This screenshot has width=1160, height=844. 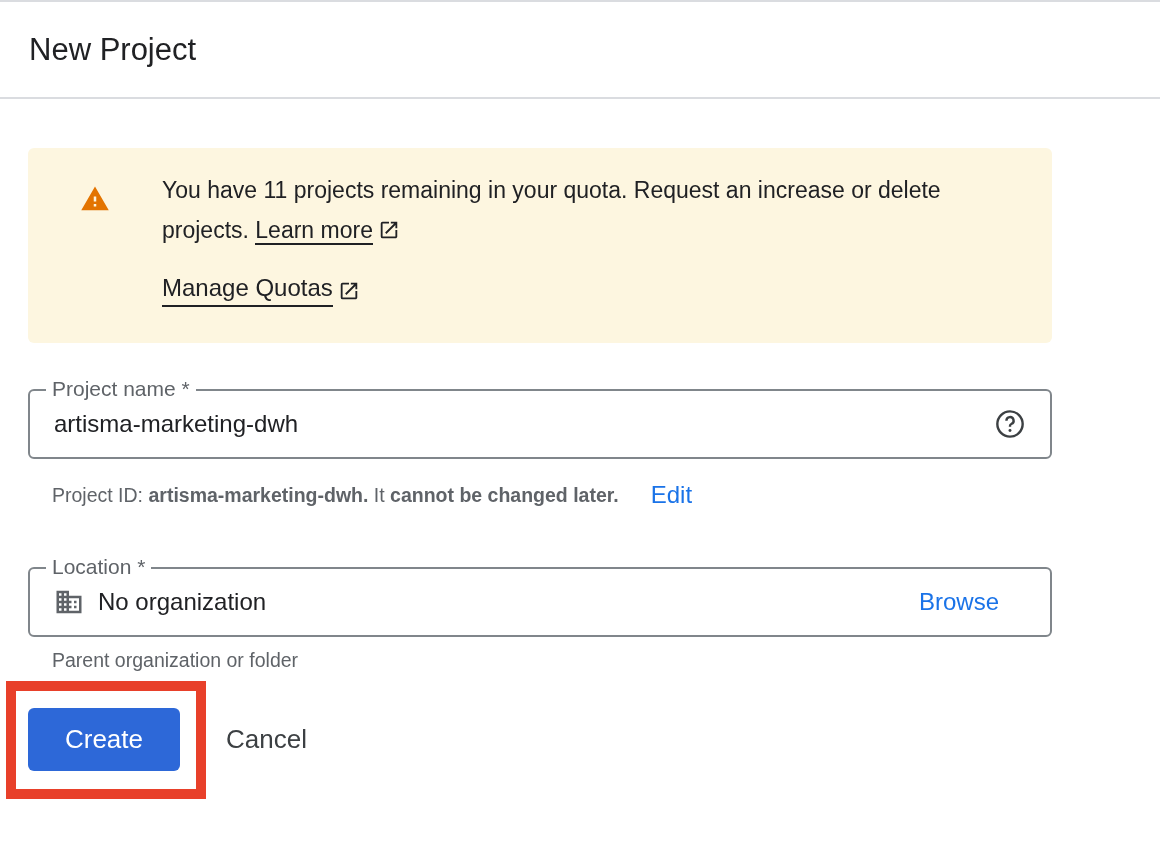 What do you see at coordinates (113, 49) in the screenshot?
I see `dialog-title: New Project` at bounding box center [113, 49].